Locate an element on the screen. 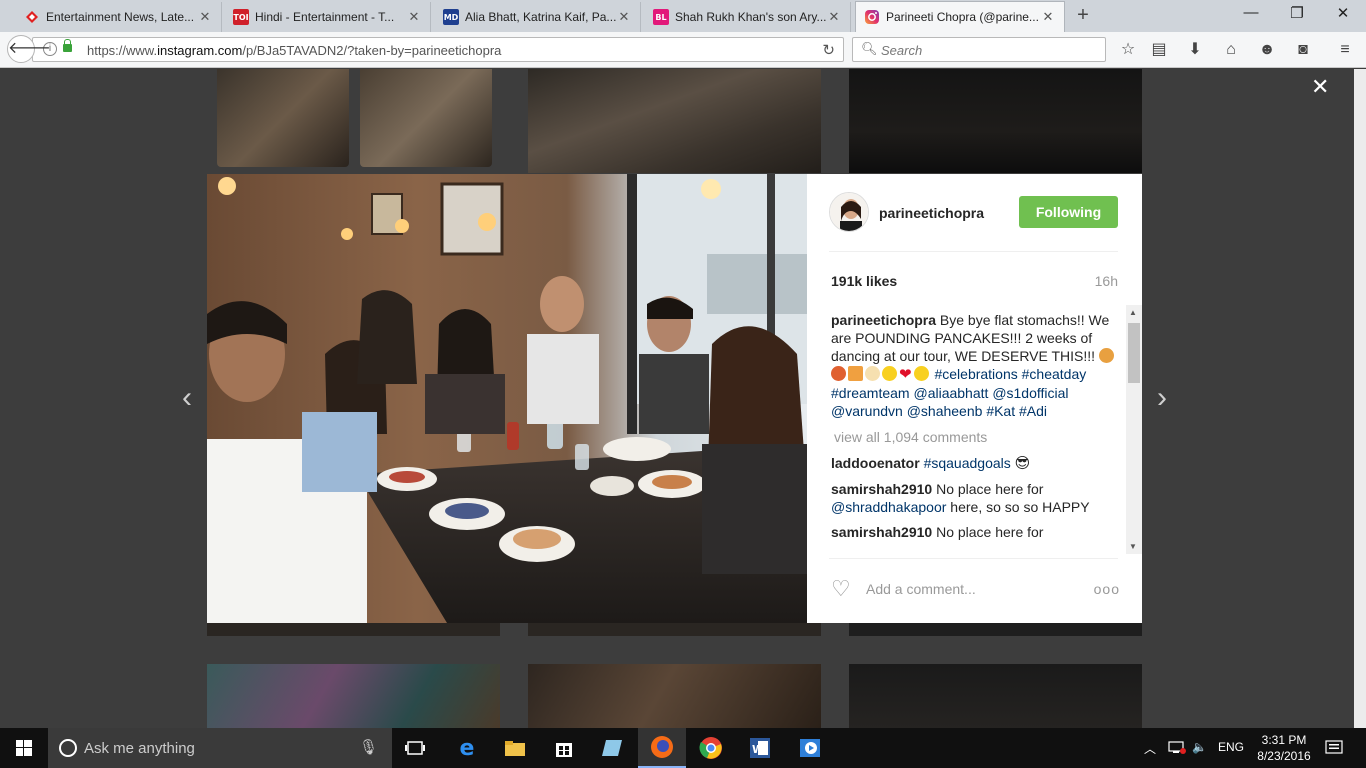 The width and height of the screenshot is (1366, 768). likes-count: 191k likes is located at coordinates (864, 281).